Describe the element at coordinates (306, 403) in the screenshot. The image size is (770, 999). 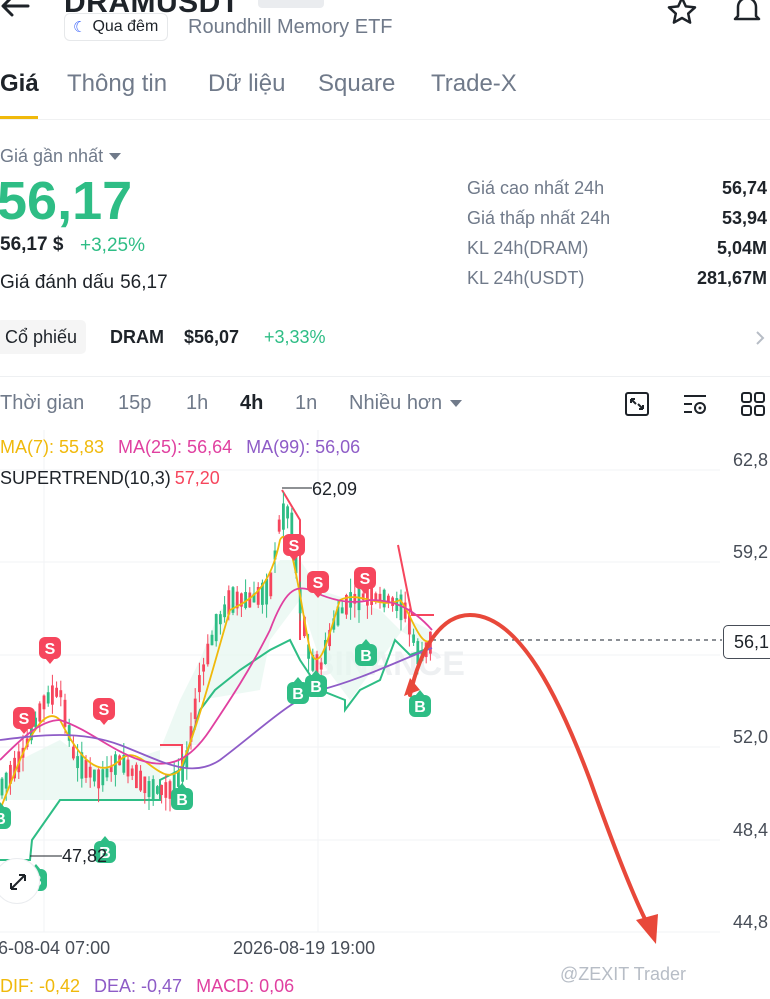
I see `interval-1n: 1n` at that location.